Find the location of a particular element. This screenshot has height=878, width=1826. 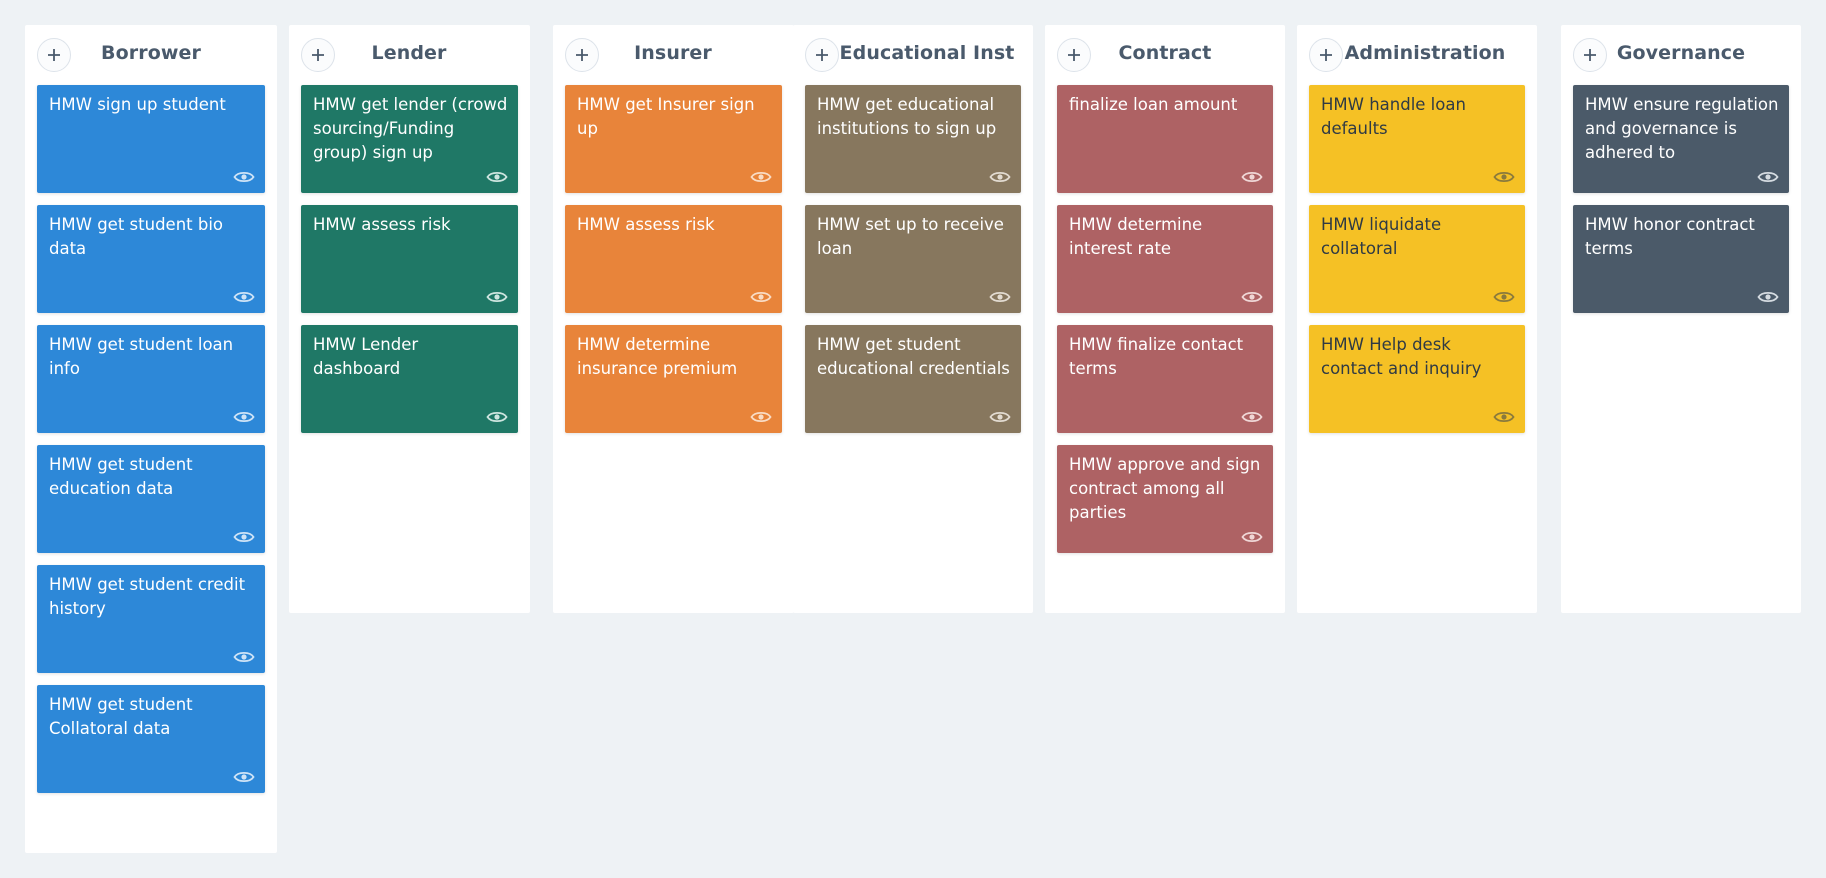

column-title: Contract is located at coordinates (1165, 53).